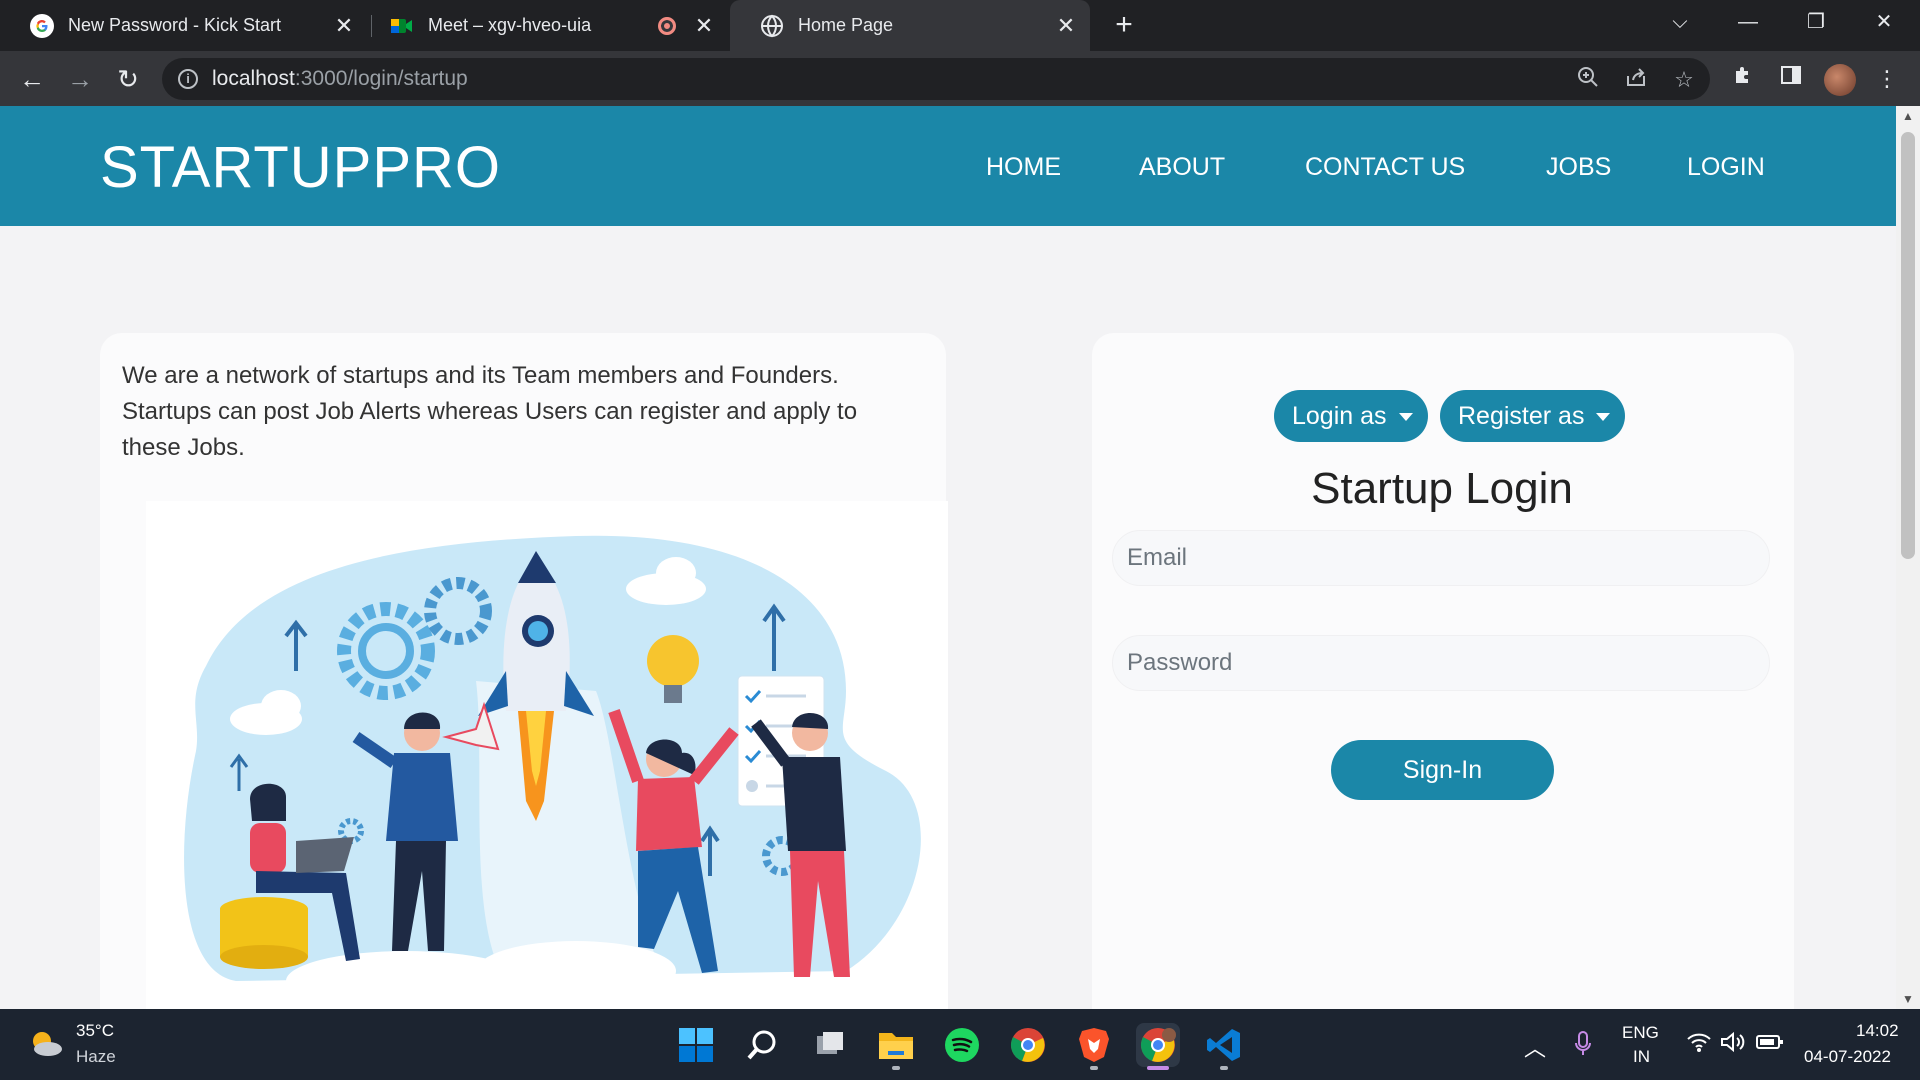 The image size is (1920, 1080). What do you see at coordinates (1583, 1047) in the screenshot?
I see `microphone-icon` at bounding box center [1583, 1047].